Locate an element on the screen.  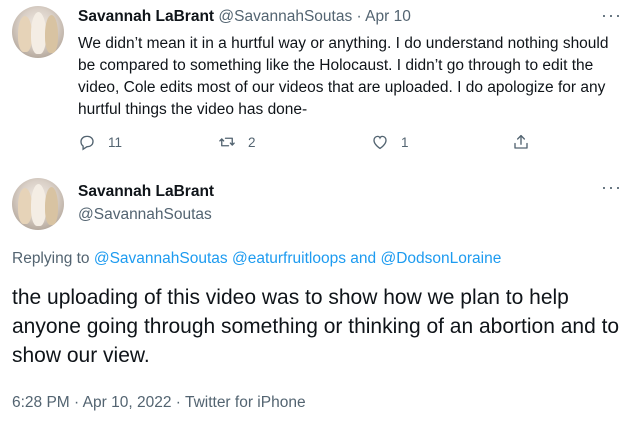
retweet-count: 2 is located at coordinates (252, 142).